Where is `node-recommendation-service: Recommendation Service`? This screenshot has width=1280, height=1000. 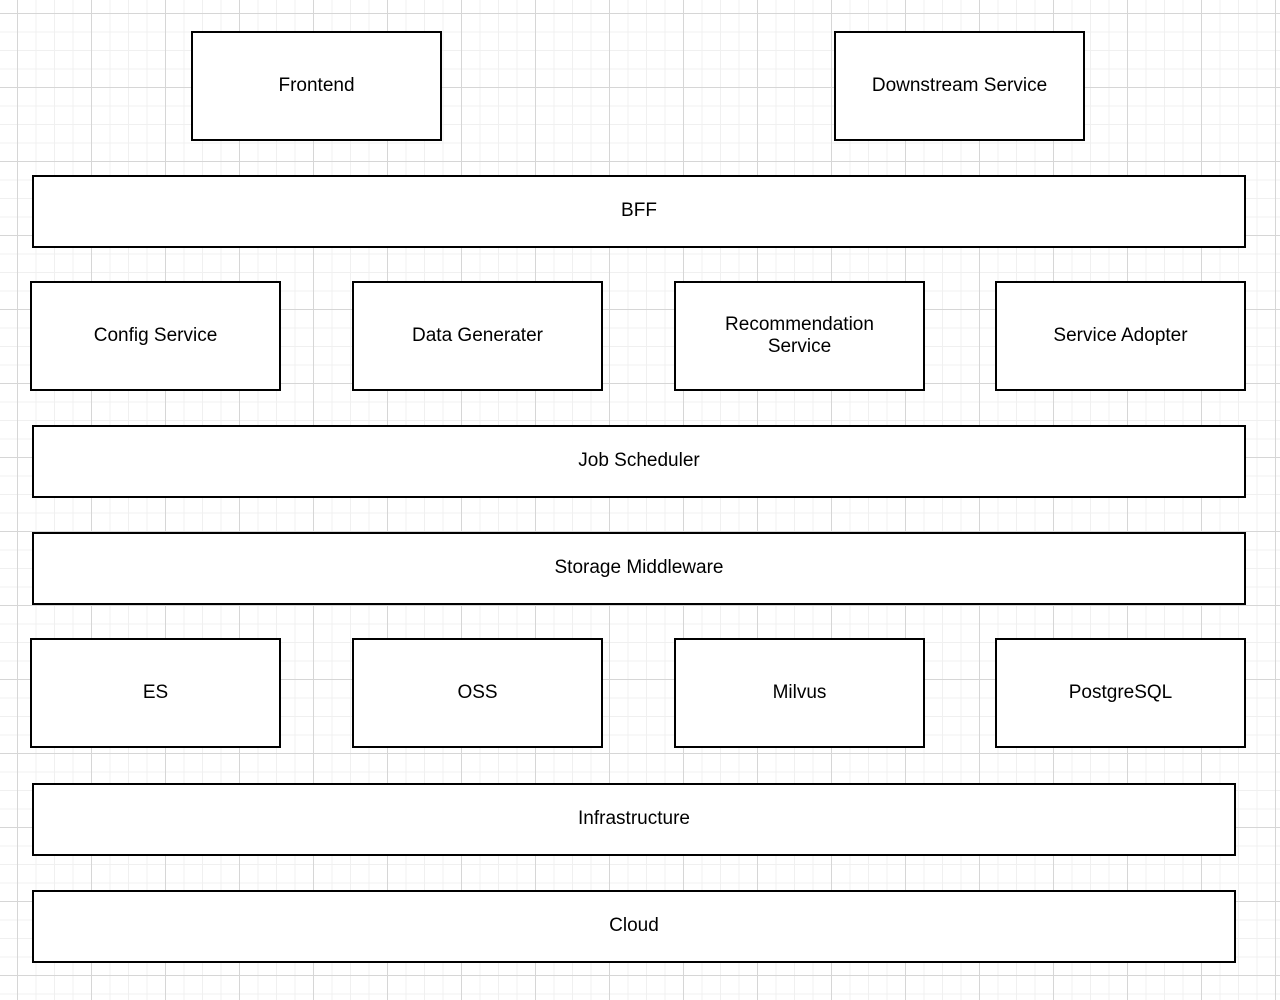
node-recommendation-service: Recommendation Service is located at coordinates (799, 336).